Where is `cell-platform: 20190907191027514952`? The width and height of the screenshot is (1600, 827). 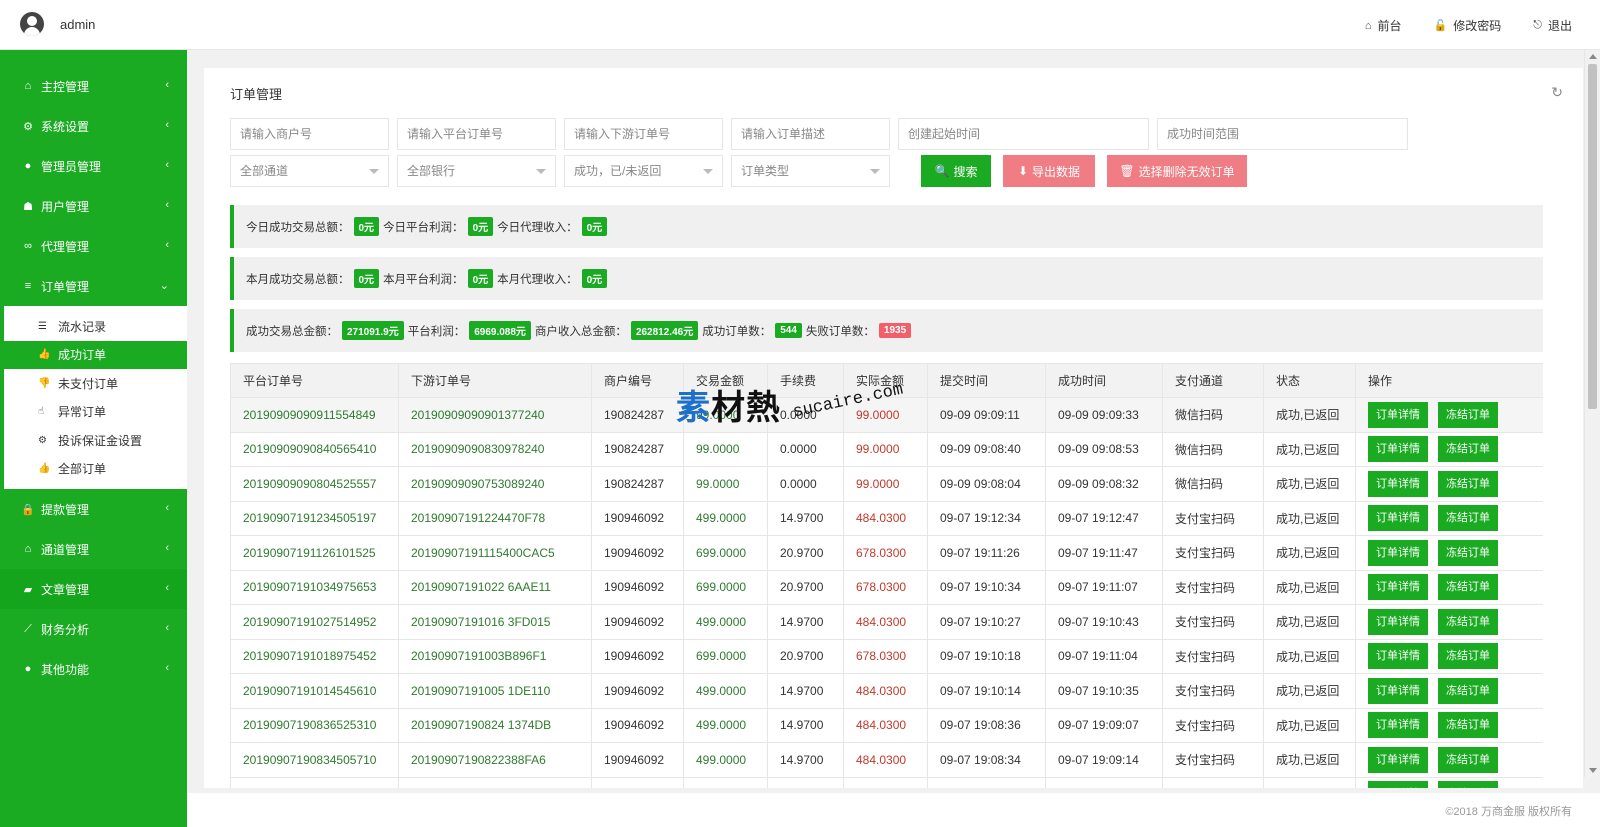 cell-platform: 20190907191027514952 is located at coordinates (314, 622).